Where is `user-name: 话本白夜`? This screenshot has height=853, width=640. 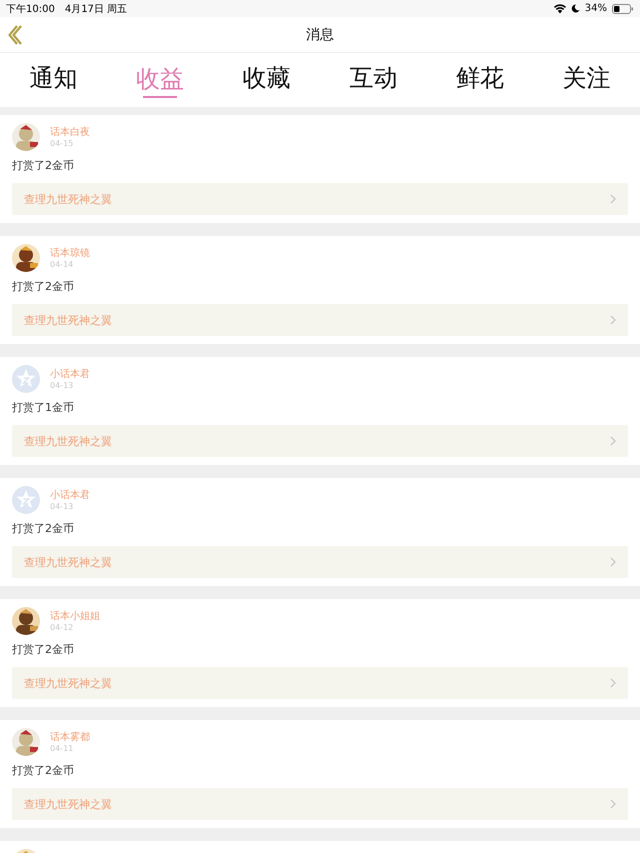
user-name: 话本白夜 is located at coordinates (70, 132).